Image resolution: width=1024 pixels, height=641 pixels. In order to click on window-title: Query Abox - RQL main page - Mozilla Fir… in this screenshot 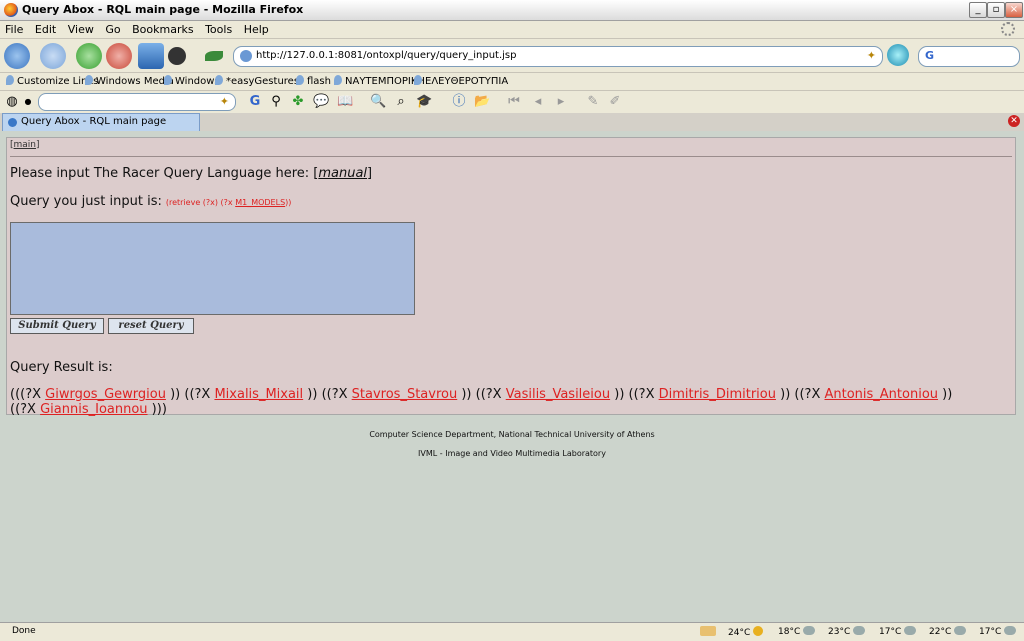, I will do `click(163, 9)`.